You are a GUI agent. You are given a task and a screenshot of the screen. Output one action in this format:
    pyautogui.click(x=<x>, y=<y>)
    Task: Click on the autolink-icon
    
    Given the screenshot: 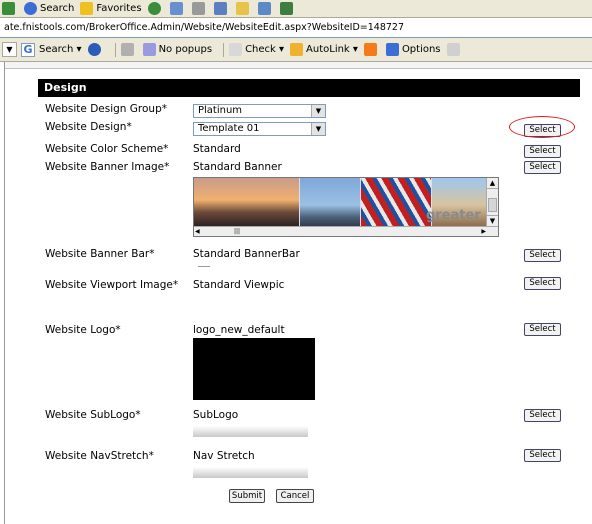 What is the action you would take?
    pyautogui.click(x=297, y=49)
    